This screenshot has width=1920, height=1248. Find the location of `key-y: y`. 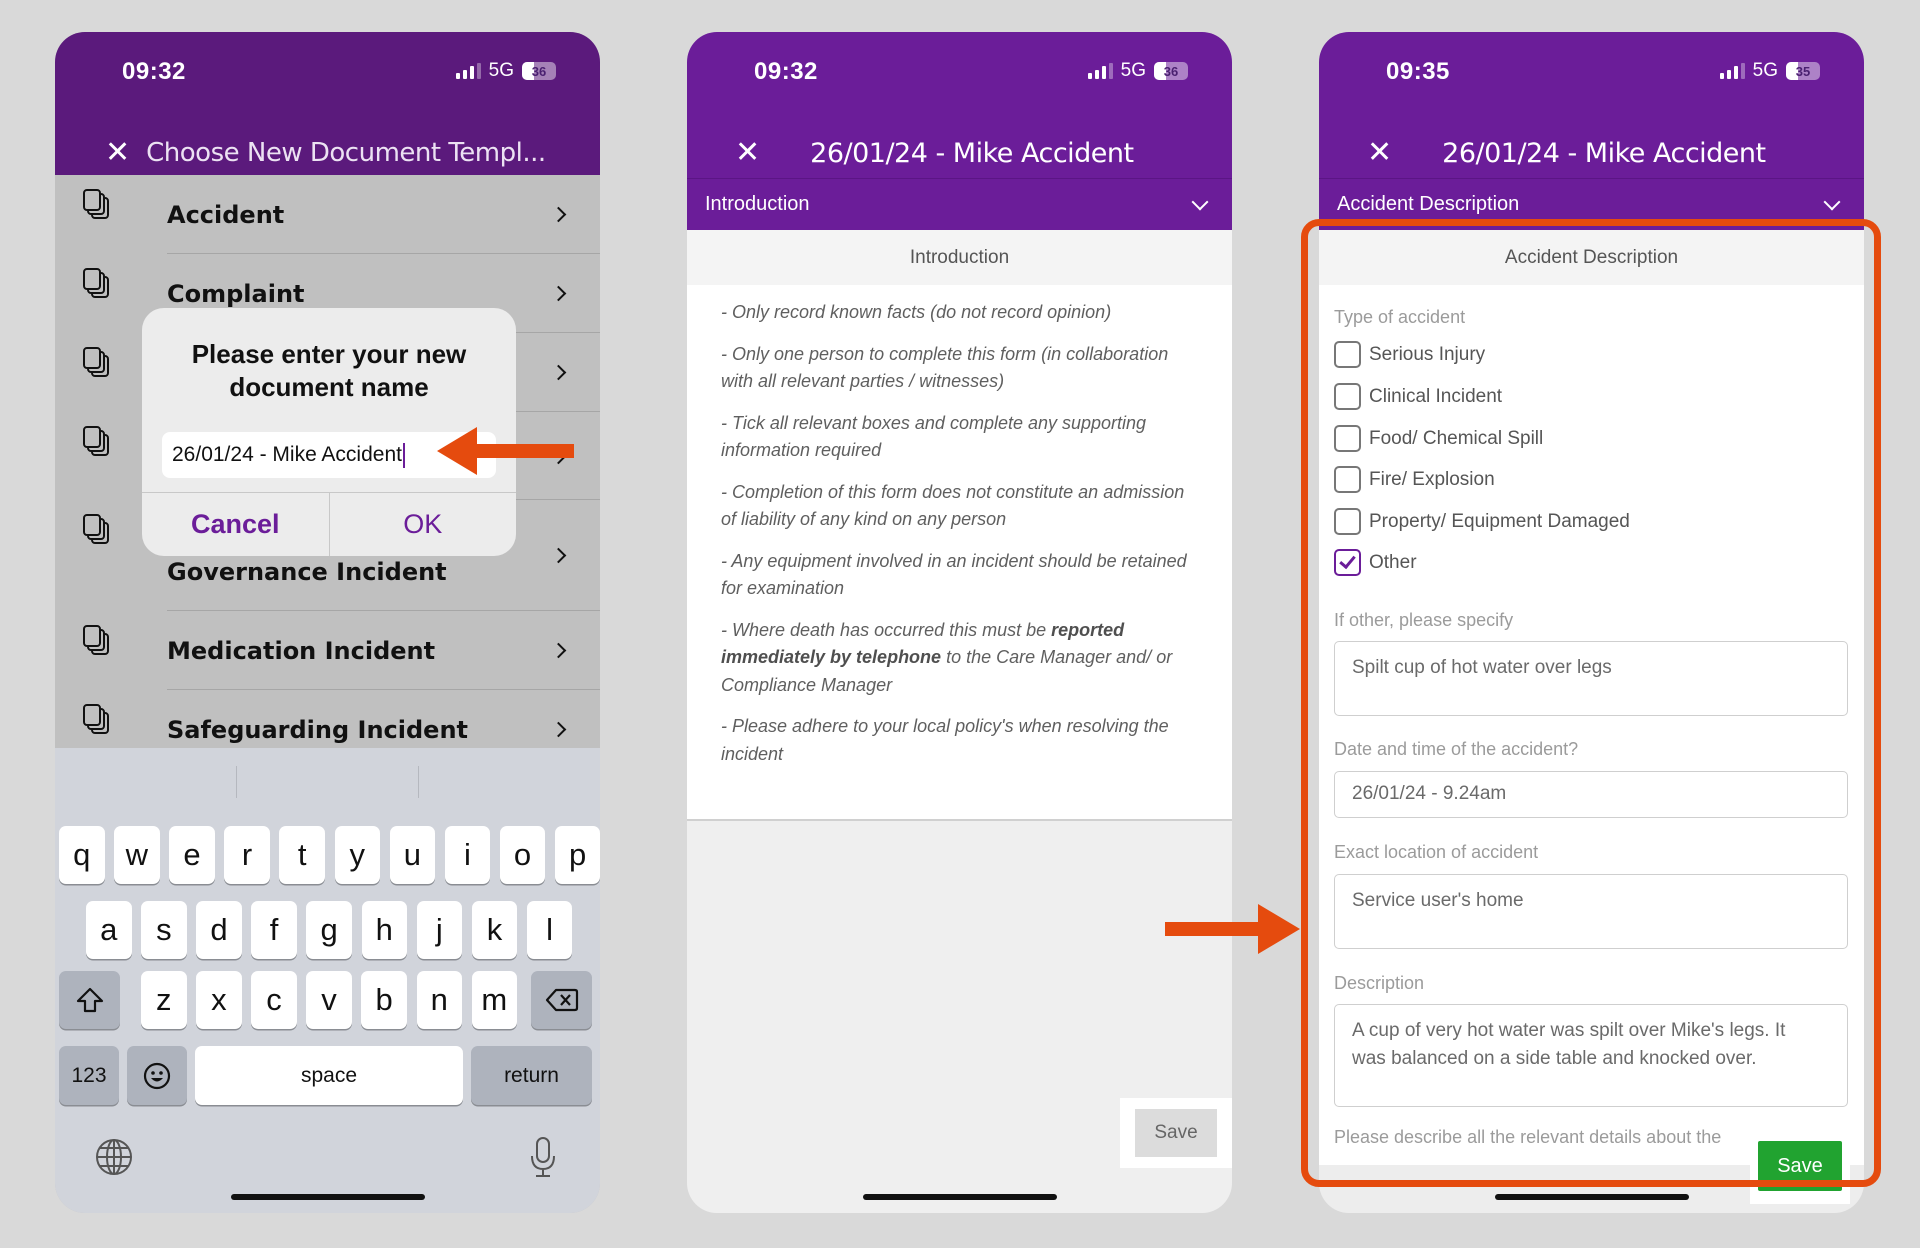

key-y: y is located at coordinates (357, 855).